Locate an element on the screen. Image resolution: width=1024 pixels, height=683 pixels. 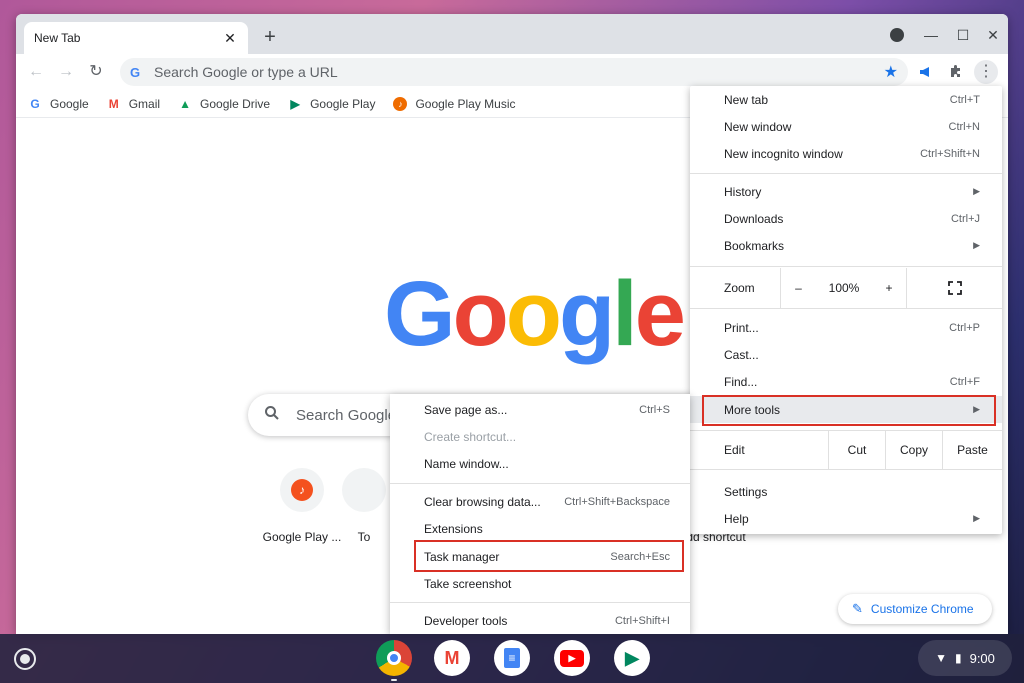
maximize-icon: ☐ is located at coordinates (963, 35).